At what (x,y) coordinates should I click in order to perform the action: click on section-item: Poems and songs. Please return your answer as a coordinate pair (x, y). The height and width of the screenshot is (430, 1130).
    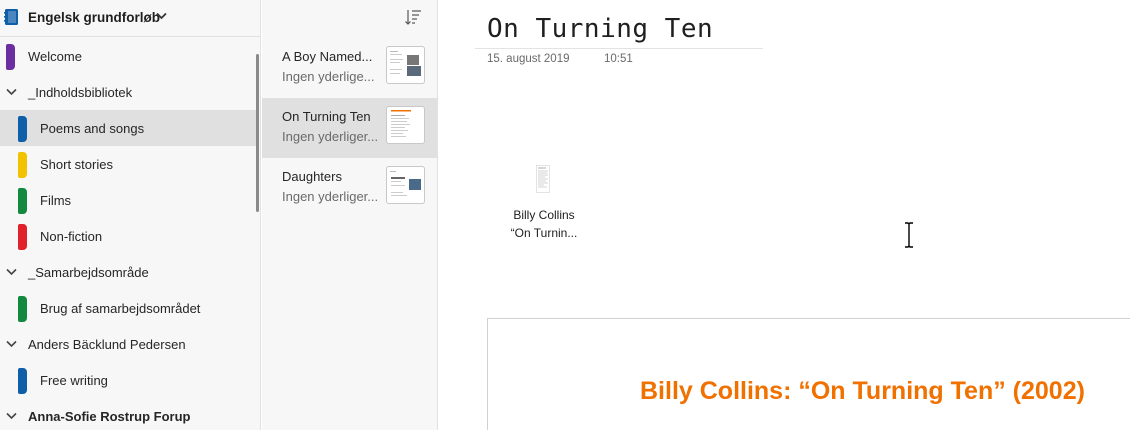
    Looking at the image, I should click on (129, 128).